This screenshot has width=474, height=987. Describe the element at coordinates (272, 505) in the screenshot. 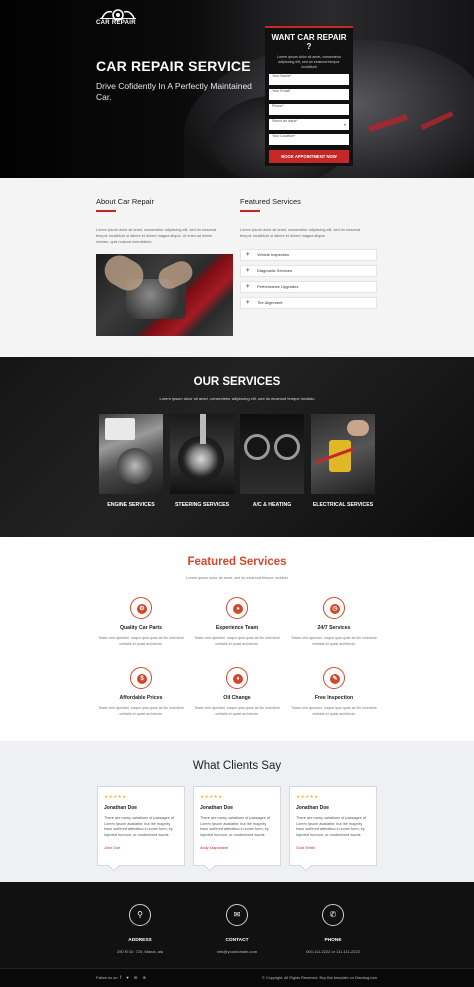

I see `tile-label-ac-heating: A/C & HEATING` at that location.